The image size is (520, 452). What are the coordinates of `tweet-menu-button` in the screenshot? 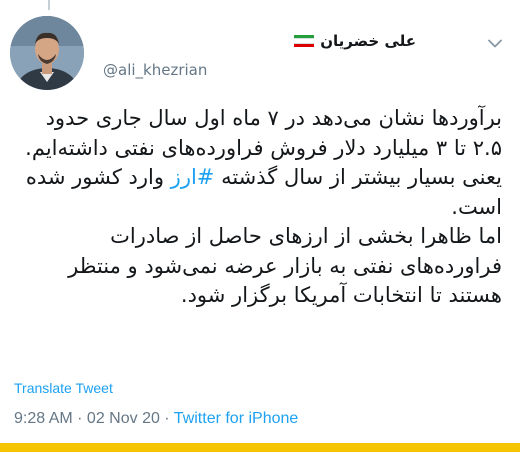 It's located at (495, 43).